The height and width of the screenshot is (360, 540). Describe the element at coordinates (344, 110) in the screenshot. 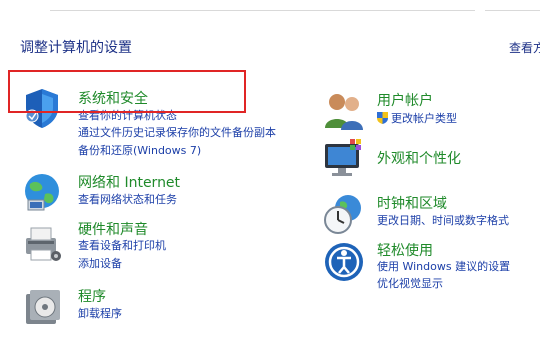

I see `users-icon` at that location.